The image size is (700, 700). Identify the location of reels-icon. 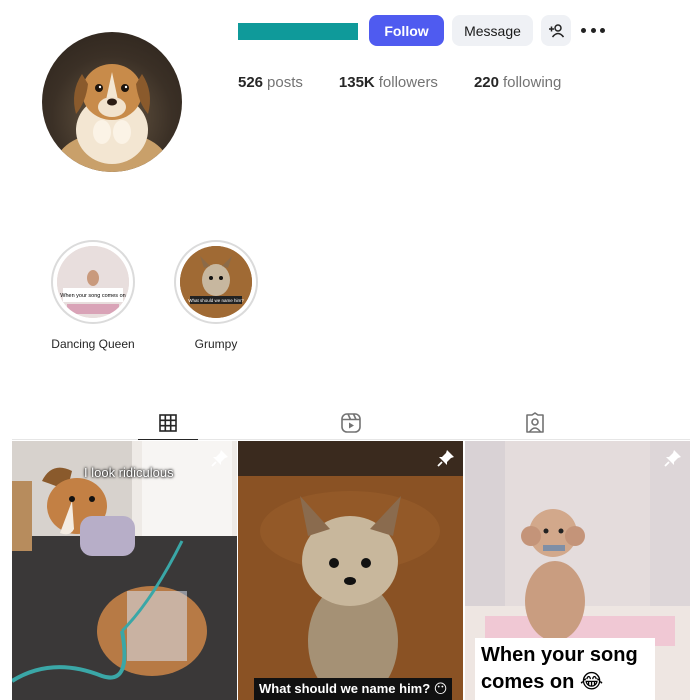
(351, 423).